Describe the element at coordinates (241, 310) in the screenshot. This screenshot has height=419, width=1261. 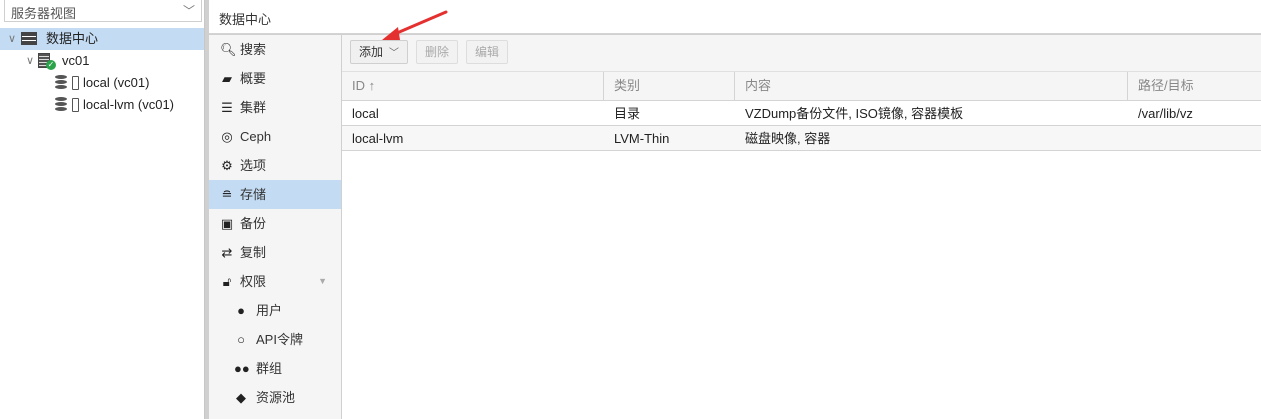
I see `user-icon: ●` at that location.